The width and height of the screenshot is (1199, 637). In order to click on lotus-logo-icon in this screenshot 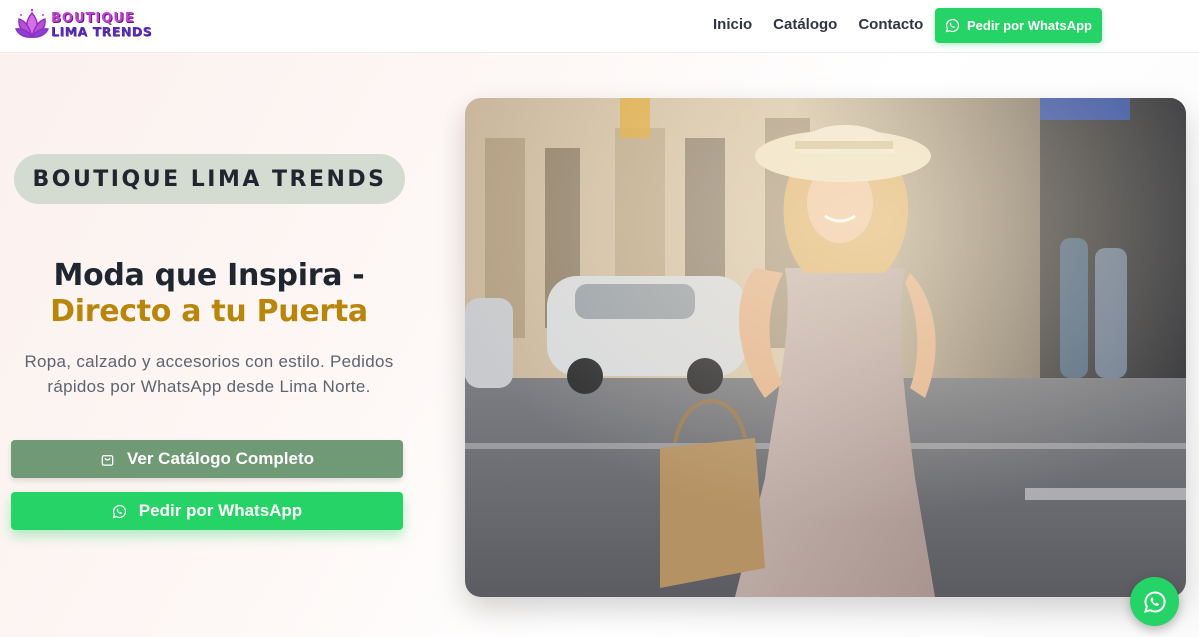, I will do `click(32, 23)`.